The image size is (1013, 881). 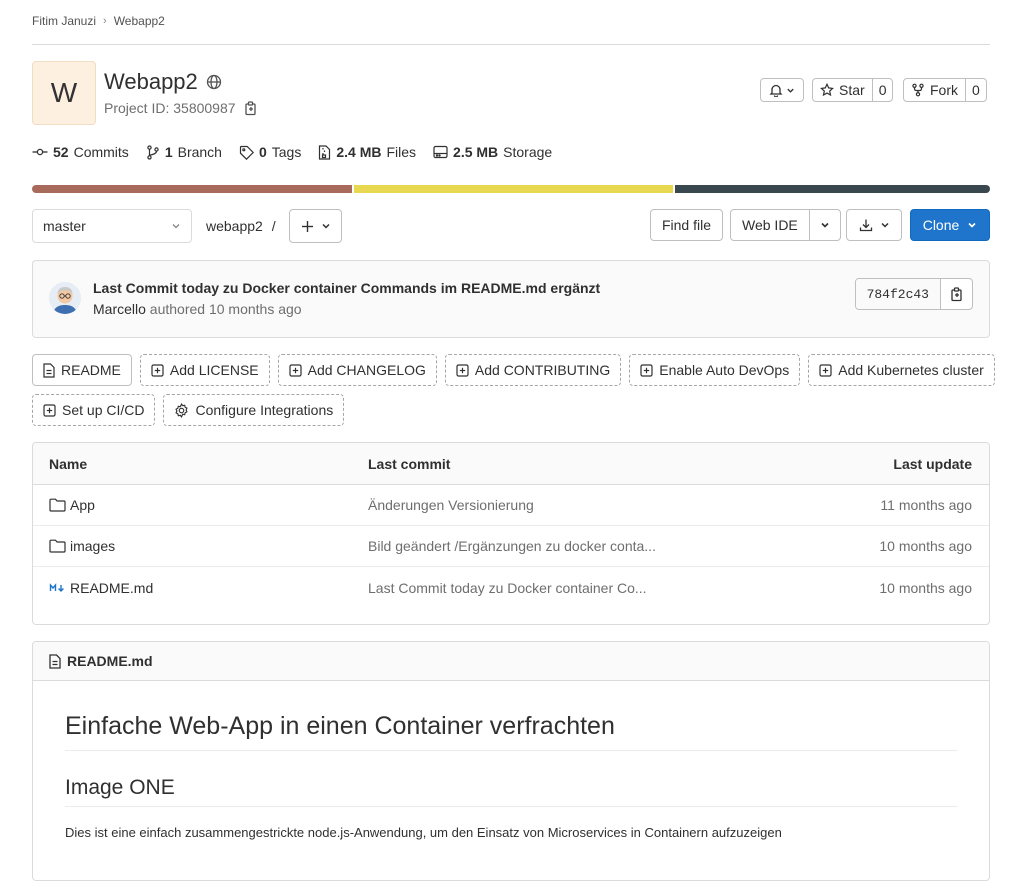 What do you see at coordinates (246, 152) in the screenshot?
I see `tag-icon` at bounding box center [246, 152].